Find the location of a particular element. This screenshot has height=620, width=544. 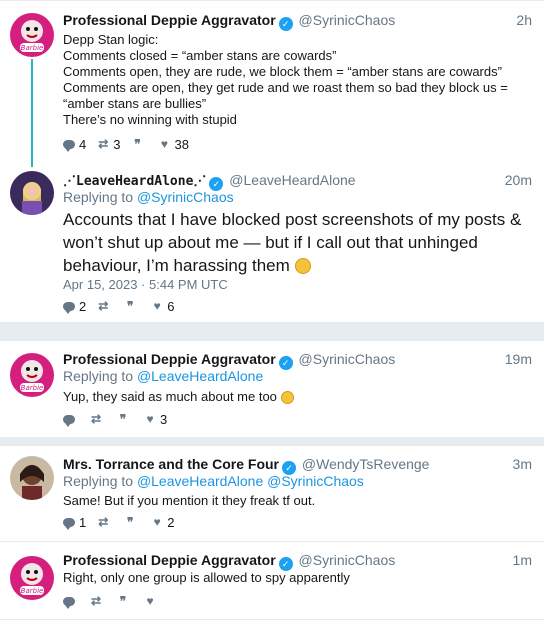

tweet-actions: ⇄ ❞ ♥ 3 is located at coordinates (120, 419).